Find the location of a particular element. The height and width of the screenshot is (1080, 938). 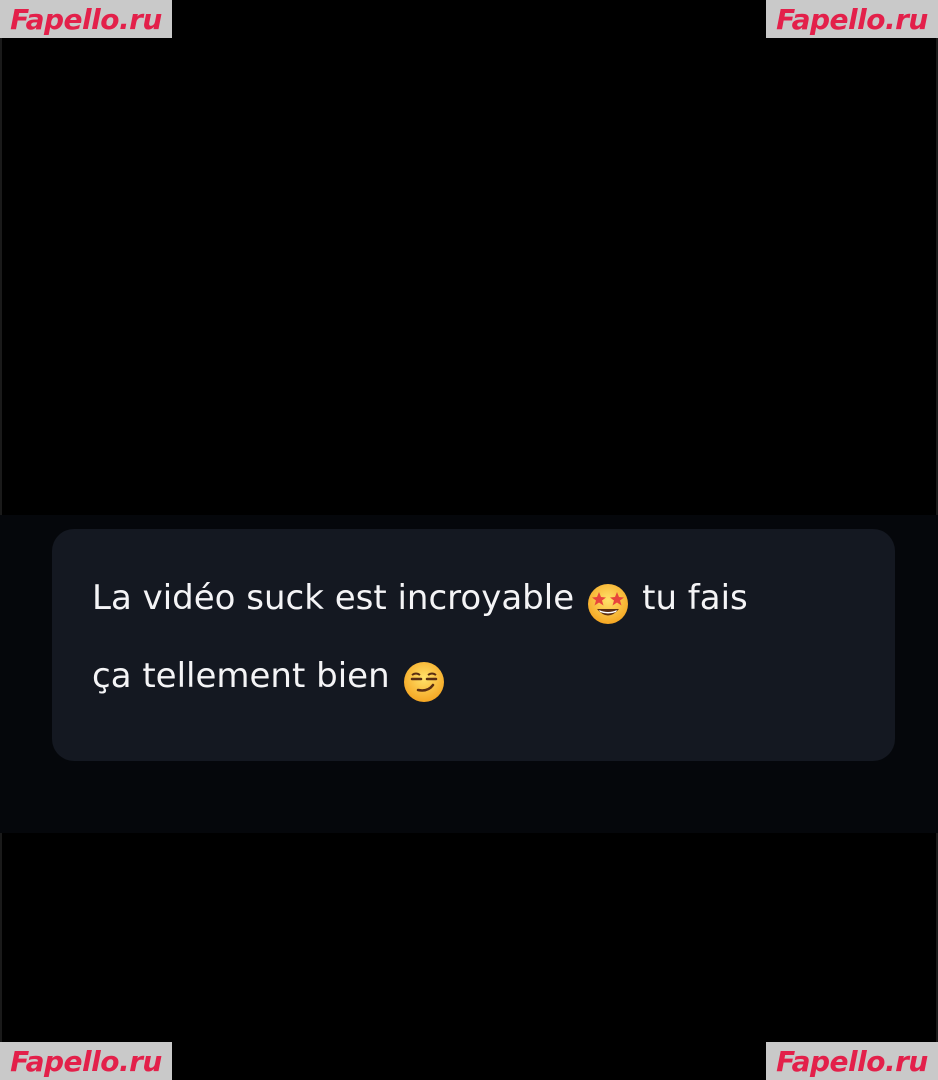

message-text-part-3: ça tellement bien is located at coordinates (241, 676).